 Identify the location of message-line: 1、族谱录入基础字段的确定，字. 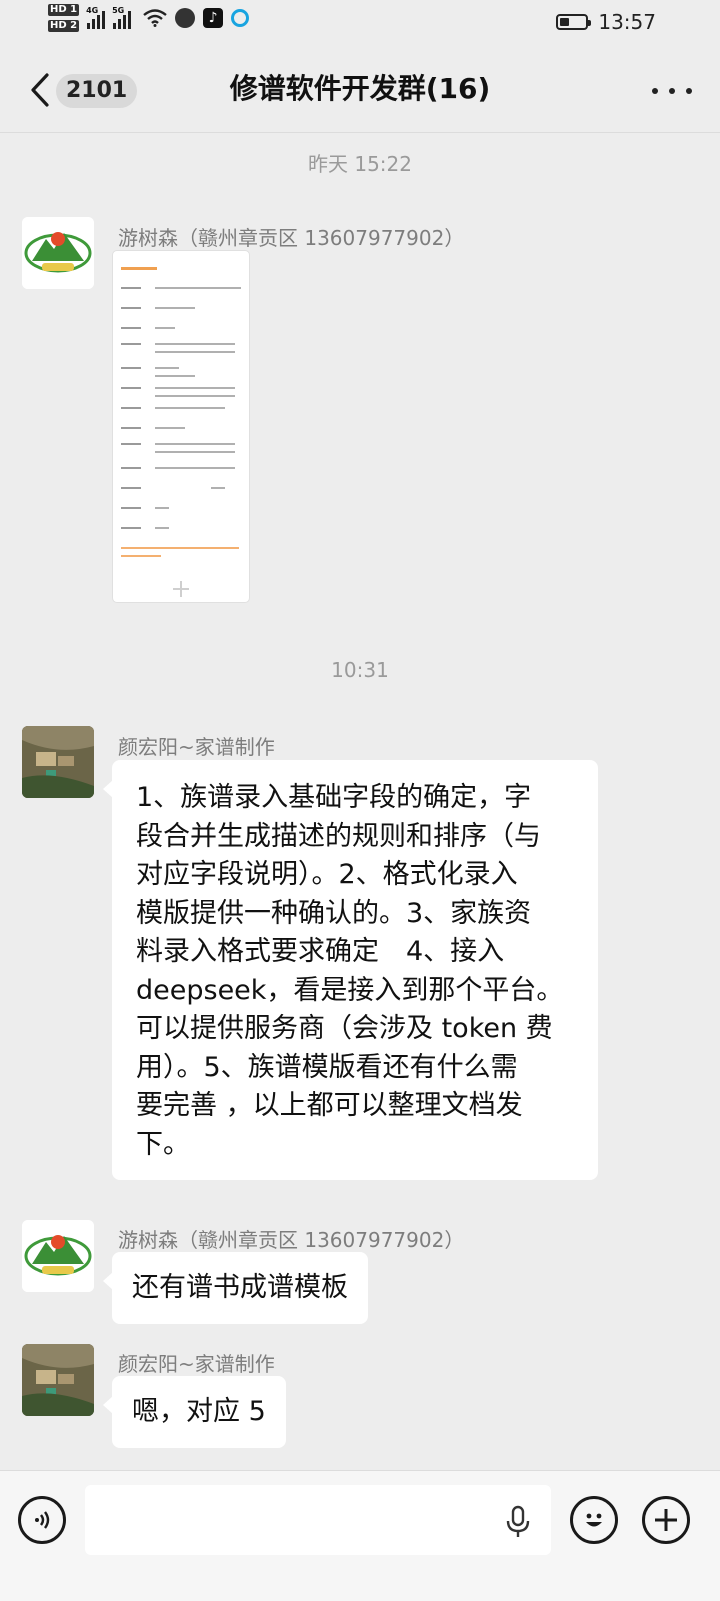
(334, 797).